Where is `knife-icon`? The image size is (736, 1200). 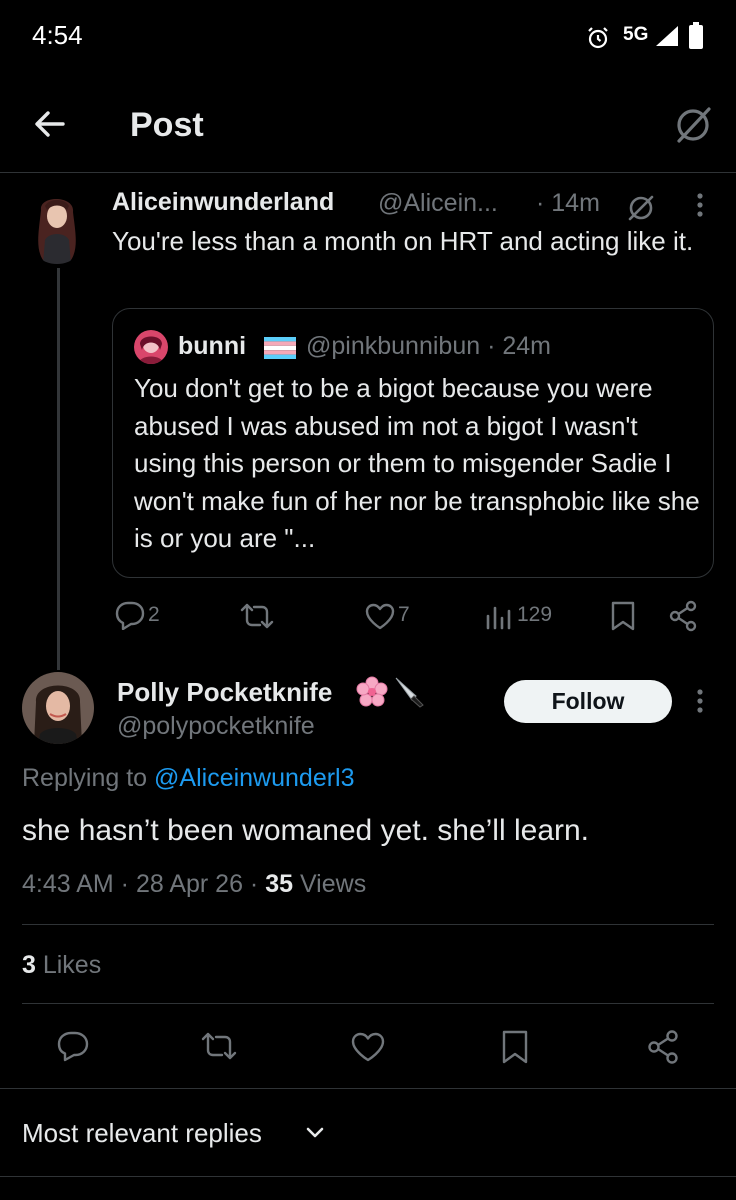 knife-icon is located at coordinates (409, 691).